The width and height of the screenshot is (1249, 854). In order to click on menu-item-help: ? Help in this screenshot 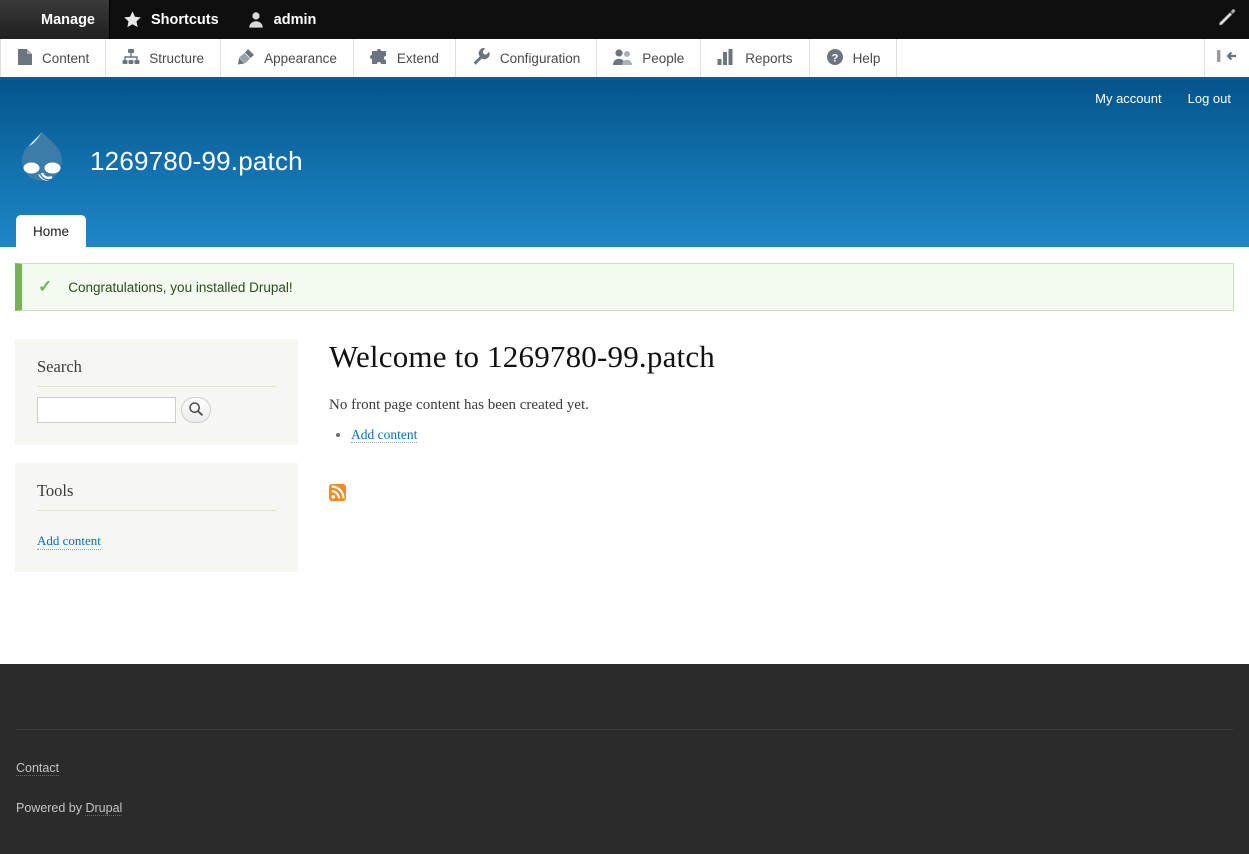, I will do `click(854, 58)`.